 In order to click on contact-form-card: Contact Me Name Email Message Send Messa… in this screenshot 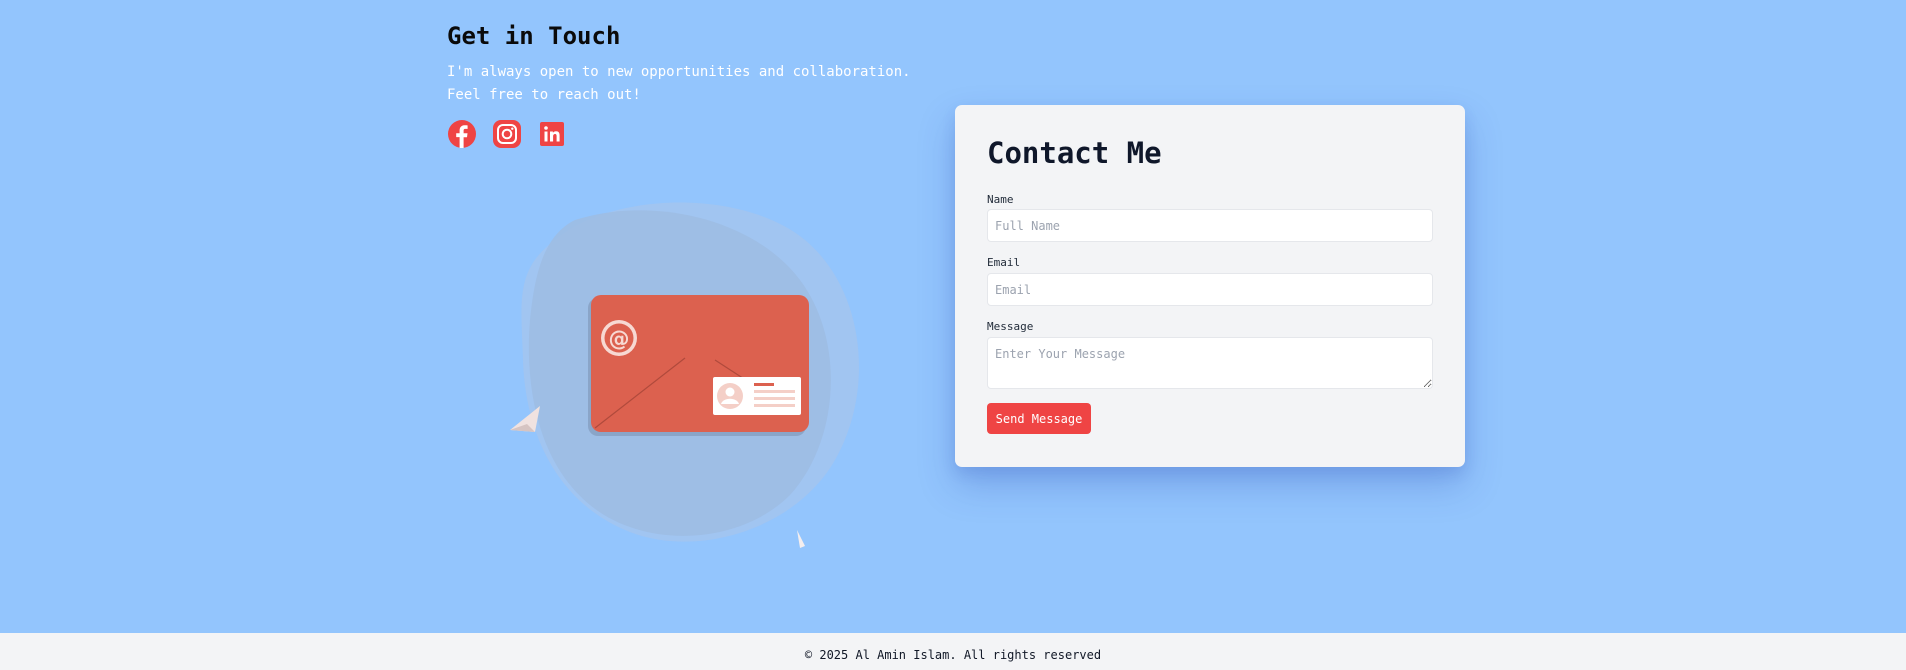, I will do `click(1210, 286)`.